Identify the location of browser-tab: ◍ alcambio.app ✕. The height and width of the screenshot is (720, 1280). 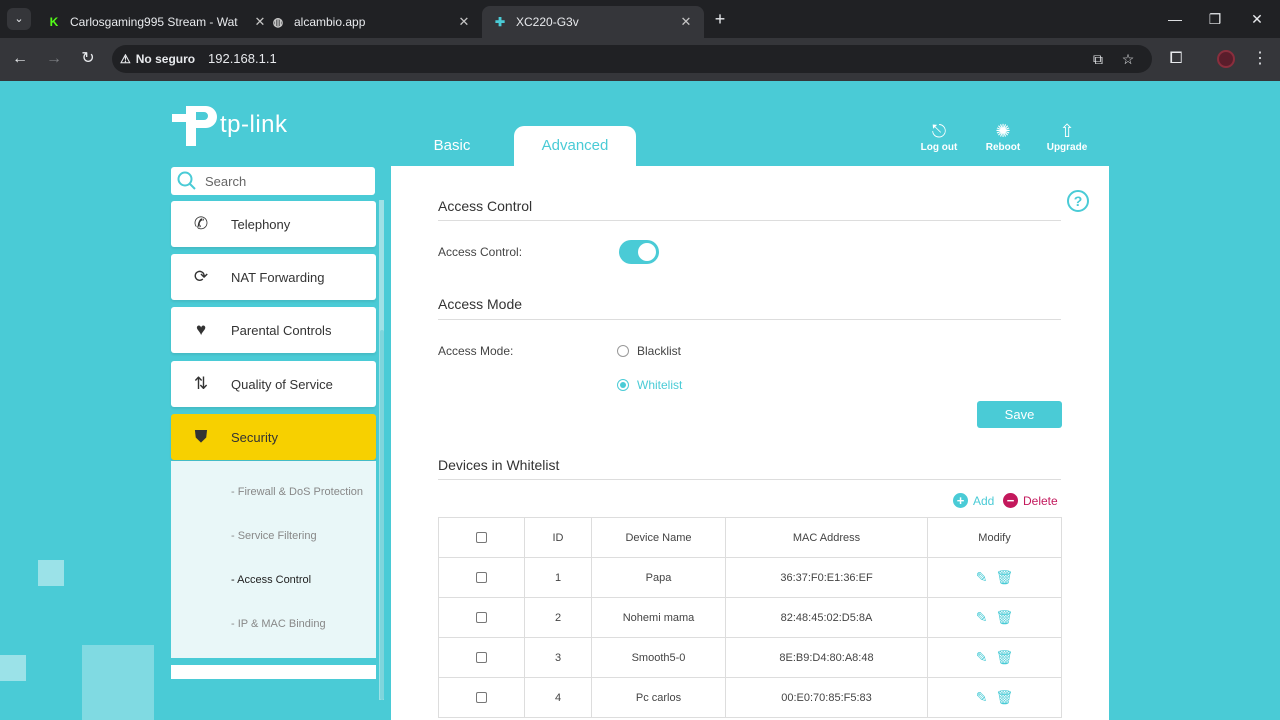
(371, 22).